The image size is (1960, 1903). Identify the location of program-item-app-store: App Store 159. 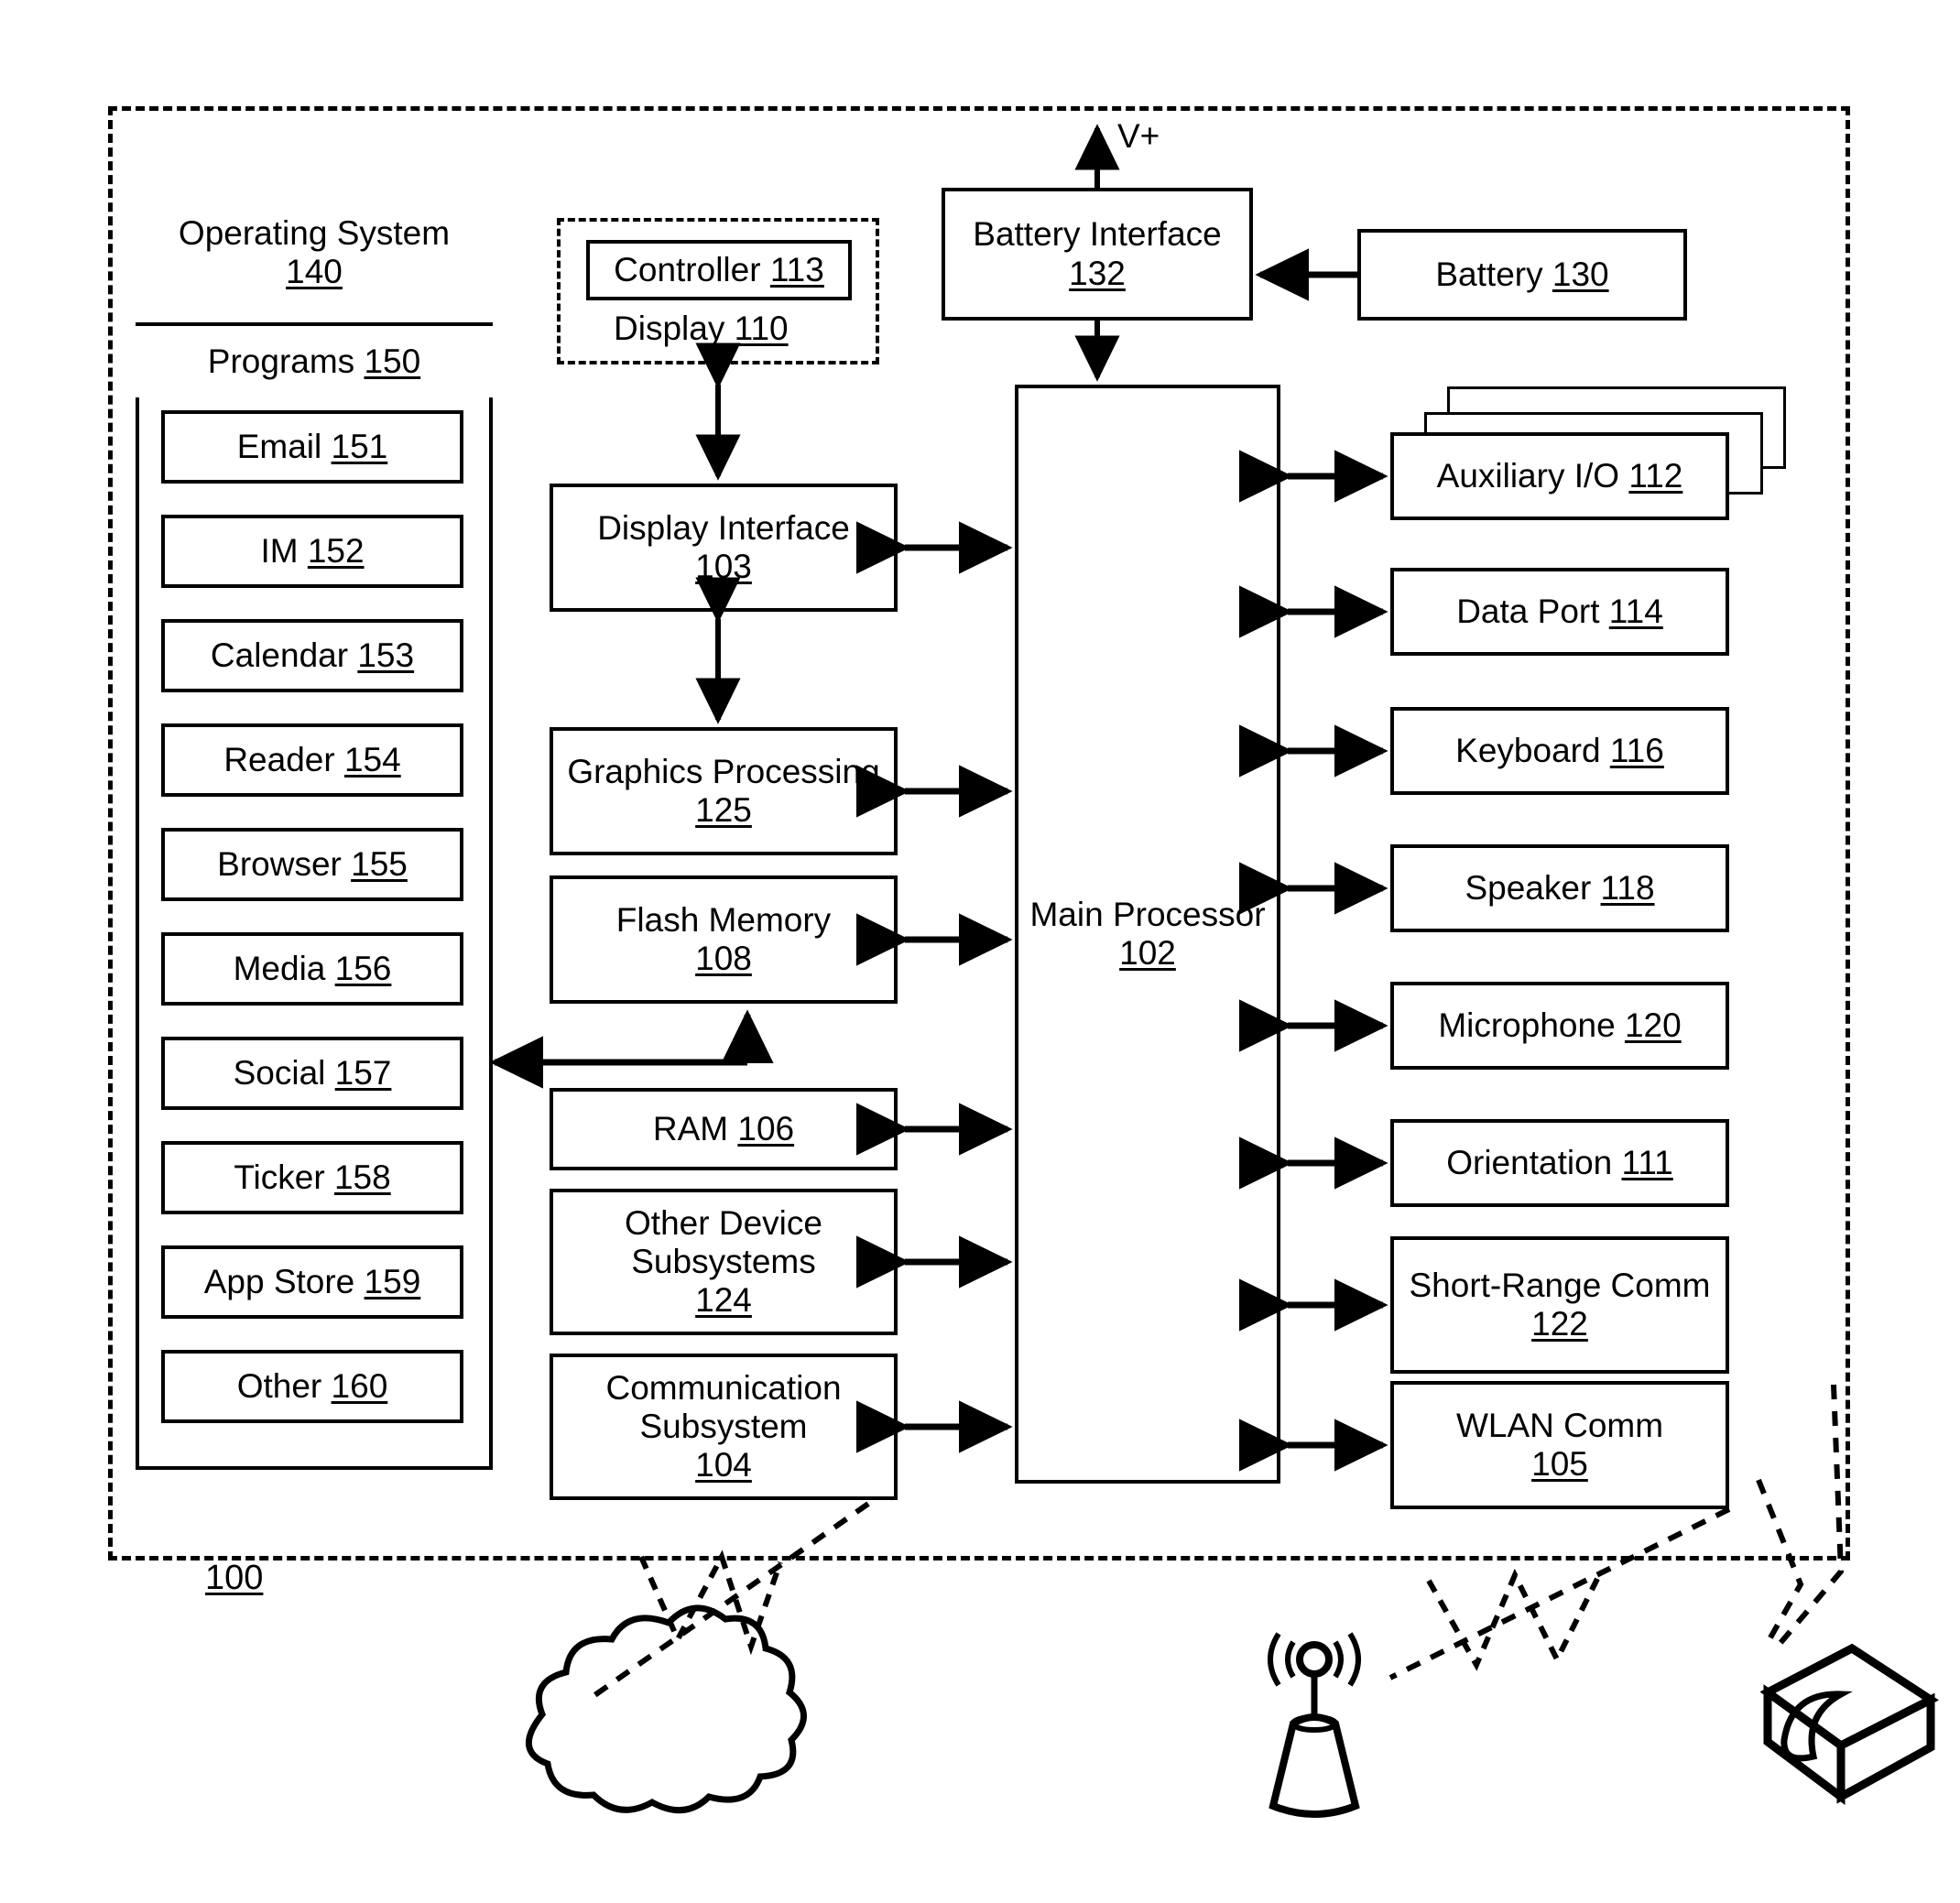
(312, 1282).